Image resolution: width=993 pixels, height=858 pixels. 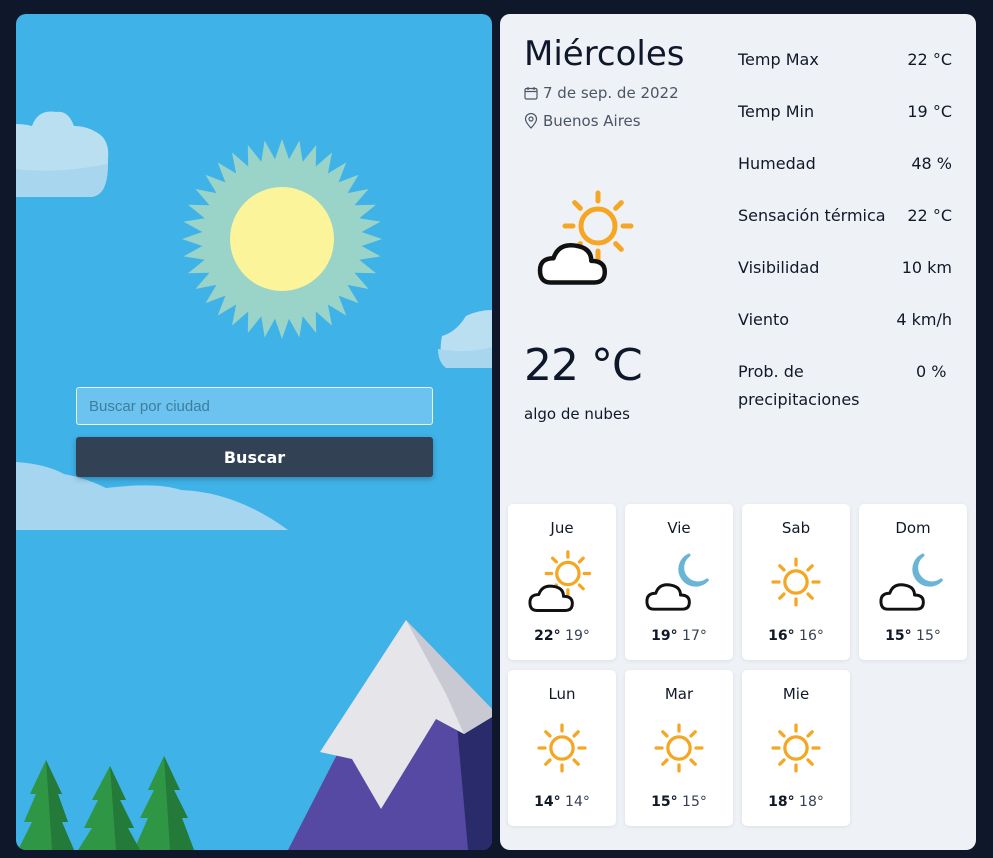 I want to click on forecast-day: Jue, so click(x=562, y=528).